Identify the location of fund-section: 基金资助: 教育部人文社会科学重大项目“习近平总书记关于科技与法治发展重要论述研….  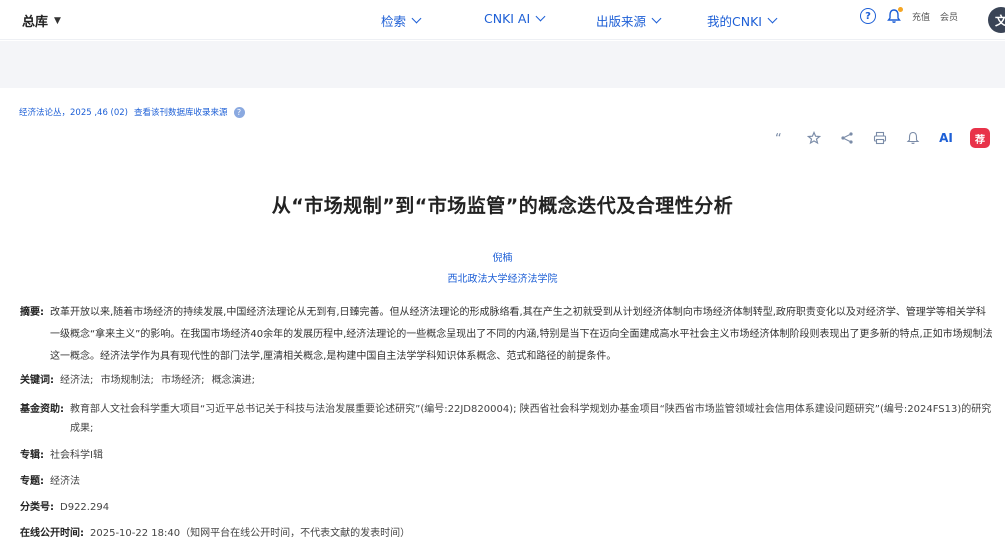
(507, 419).